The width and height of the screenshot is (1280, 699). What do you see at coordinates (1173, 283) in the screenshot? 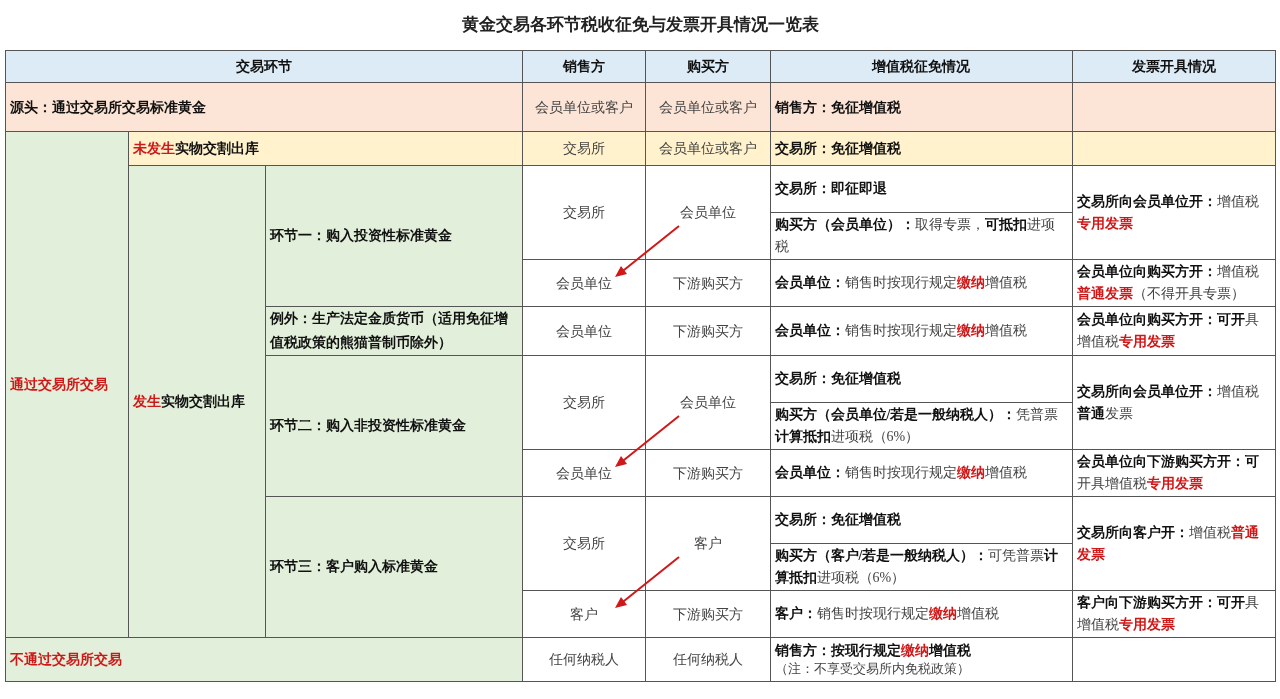
I see `table-cell: 会员单位向购买方开：增值税 普通发票（不得开具专票）` at bounding box center [1173, 283].